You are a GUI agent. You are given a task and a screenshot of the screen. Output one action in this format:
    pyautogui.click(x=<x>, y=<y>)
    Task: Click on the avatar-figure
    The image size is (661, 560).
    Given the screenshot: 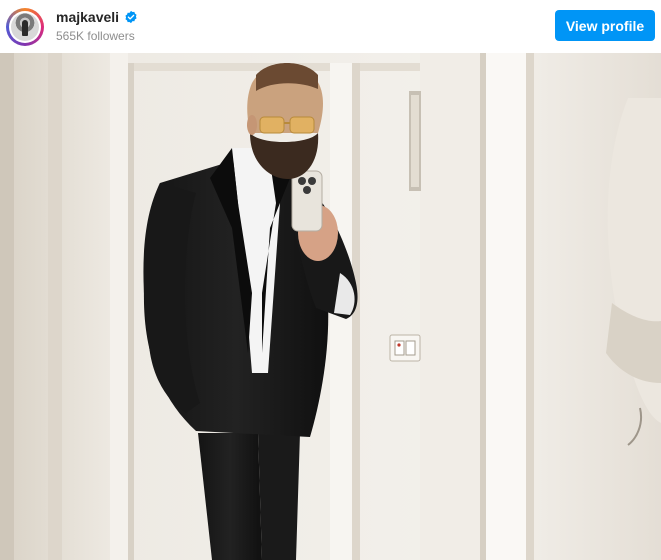 What is the action you would take?
    pyautogui.click(x=25, y=28)
    